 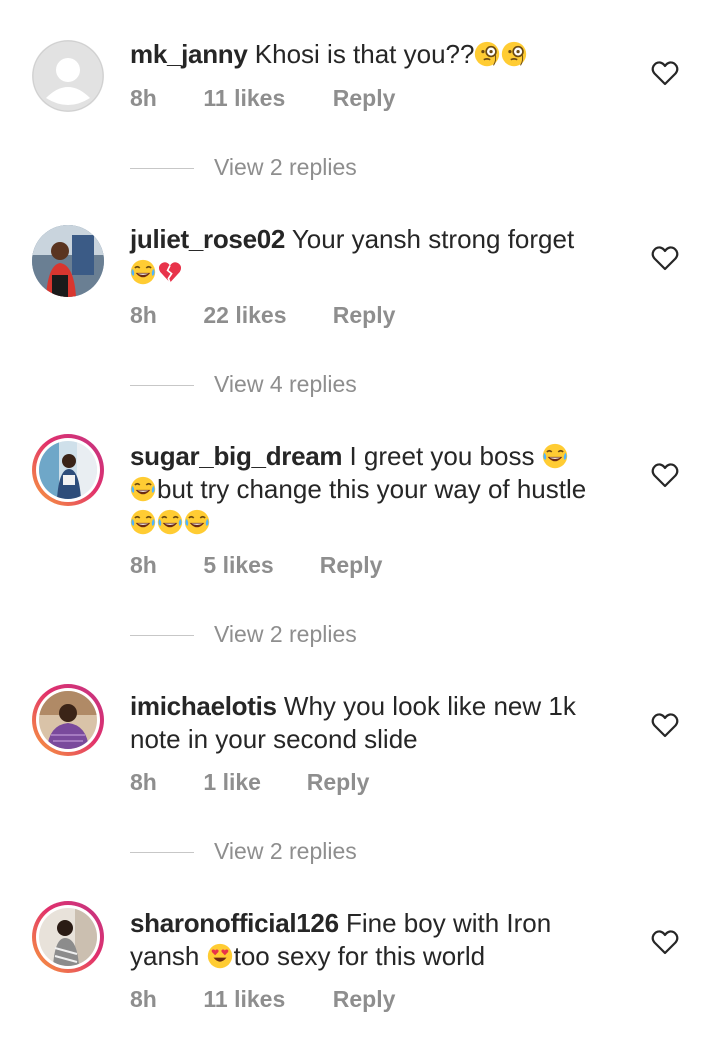 What do you see at coordinates (203, 706) in the screenshot?
I see `comment-username: imichaelotis` at bounding box center [203, 706].